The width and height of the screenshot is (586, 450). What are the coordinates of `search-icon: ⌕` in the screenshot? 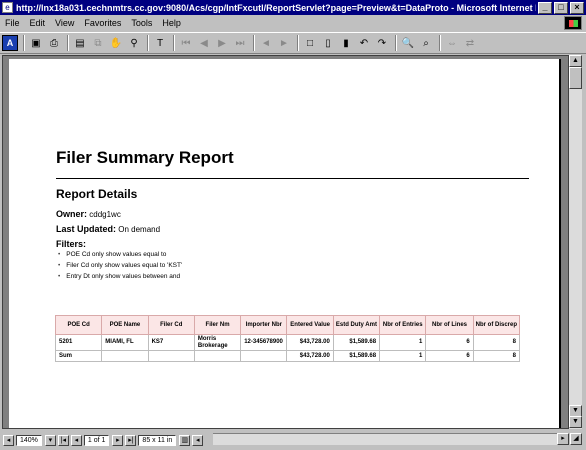 It's located at (426, 43).